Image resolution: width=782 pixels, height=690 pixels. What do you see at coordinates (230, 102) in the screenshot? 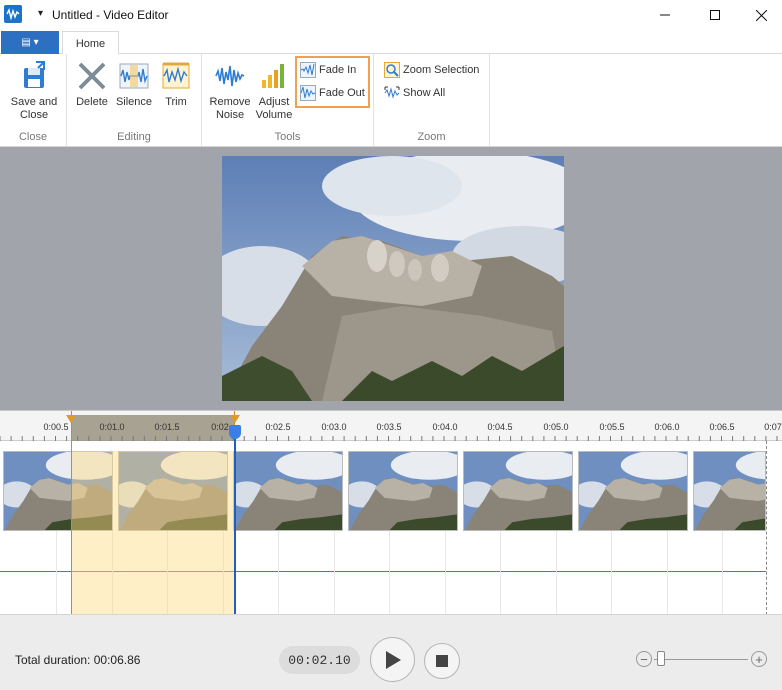
I see `remove-noise-label-1: Remove` at bounding box center [230, 102].